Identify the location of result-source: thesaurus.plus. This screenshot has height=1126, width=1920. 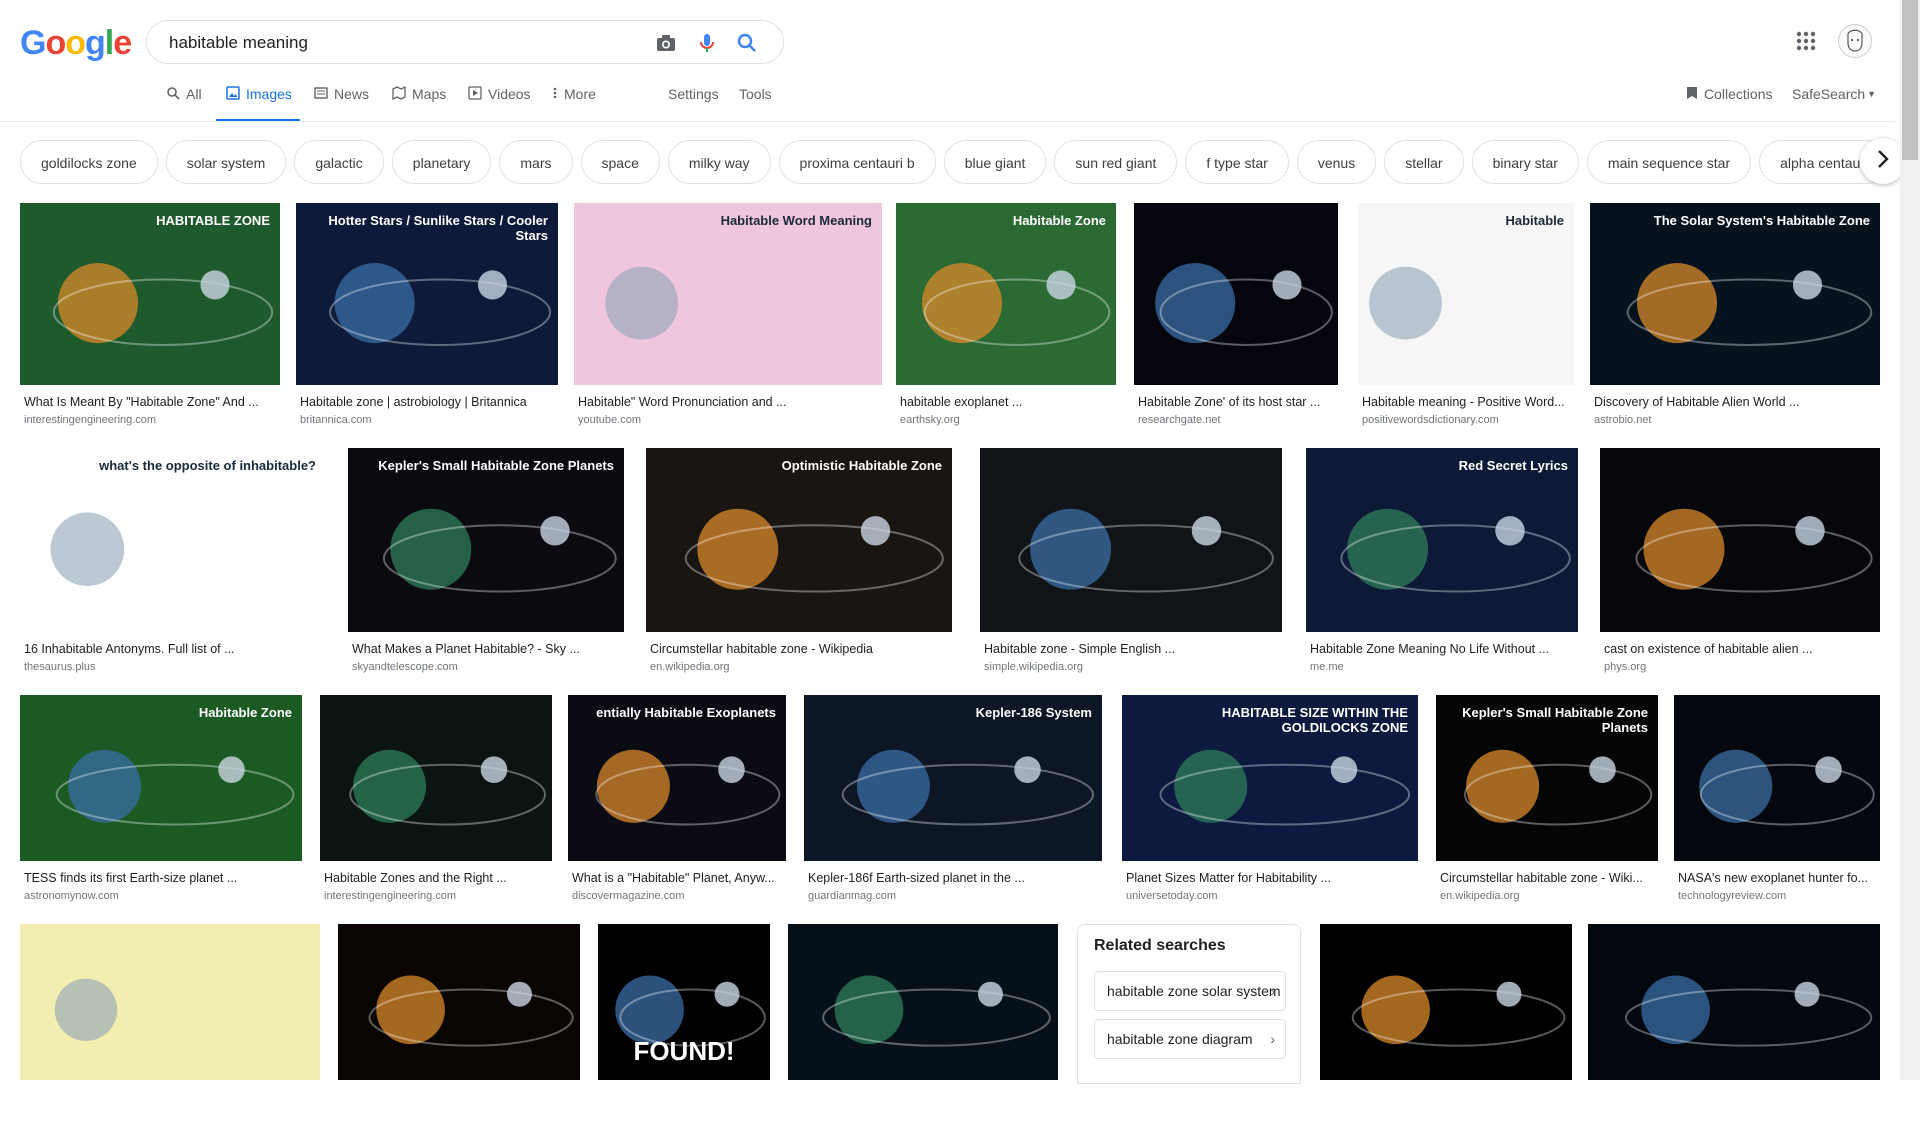
(173, 667).